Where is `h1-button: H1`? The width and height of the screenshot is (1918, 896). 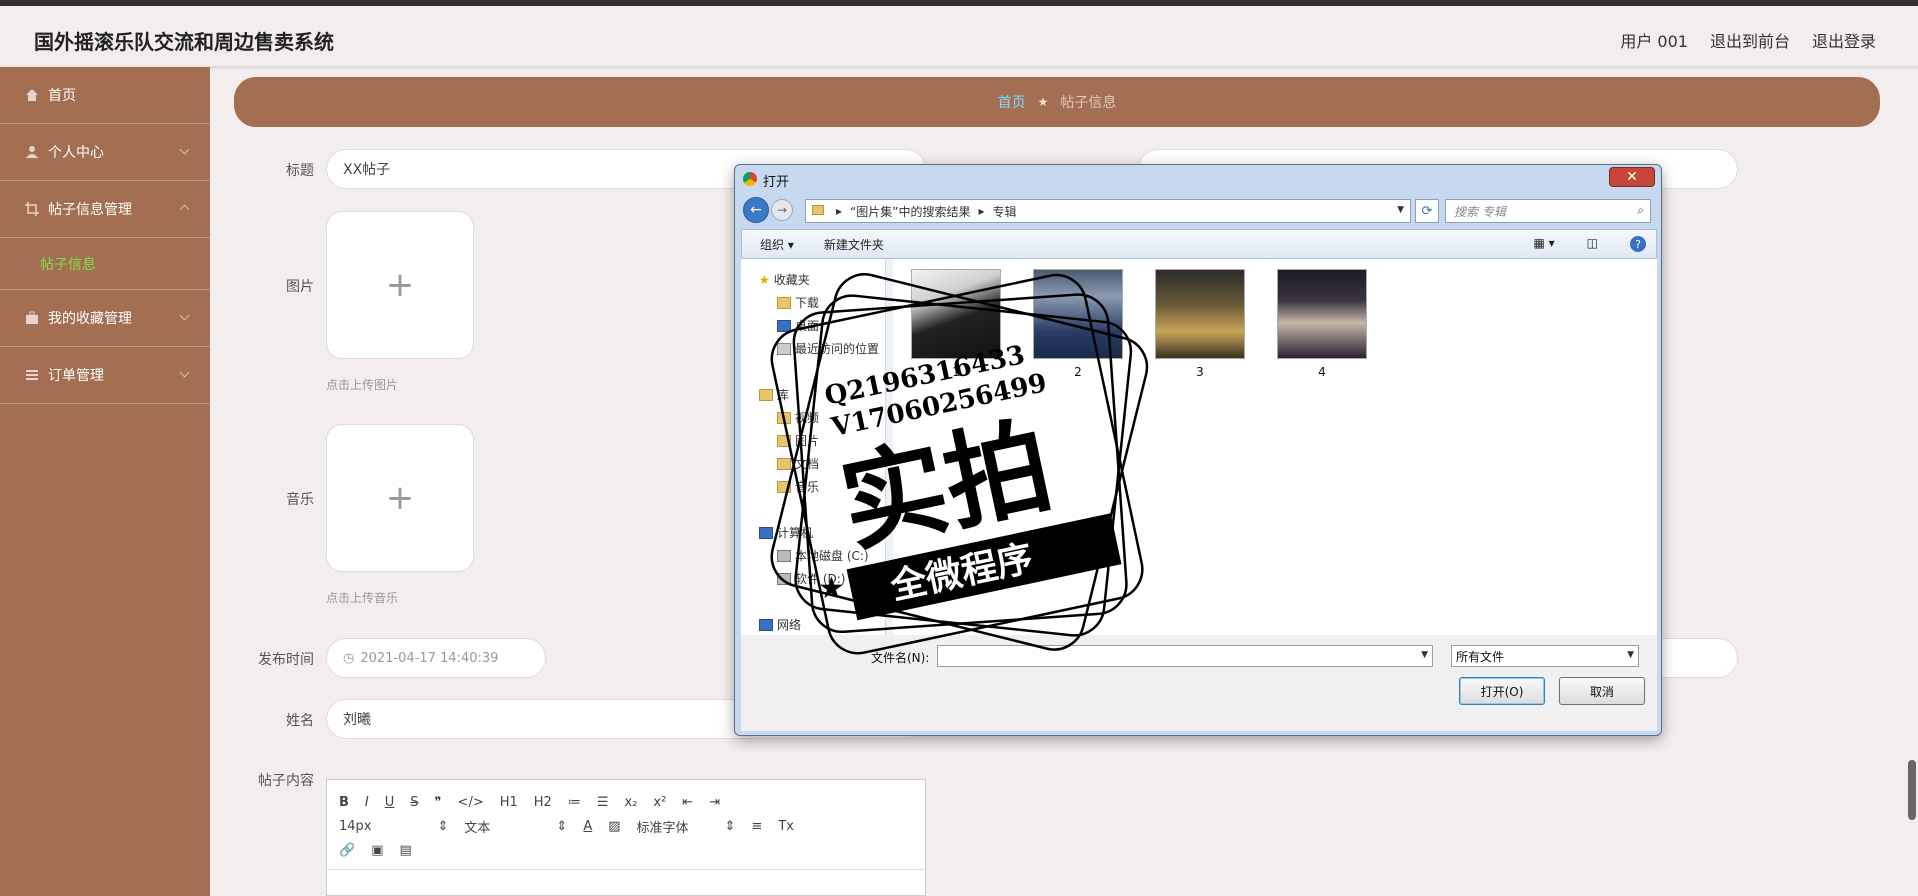
h1-button: H1 is located at coordinates (509, 802).